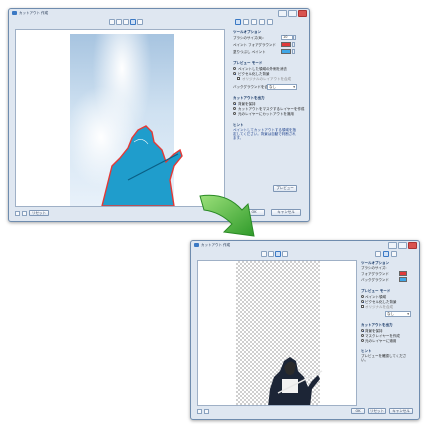  What do you see at coordinates (254, 74) in the screenshot?
I see `mode-option-2: ピクセル化した背景` at bounding box center [254, 74].